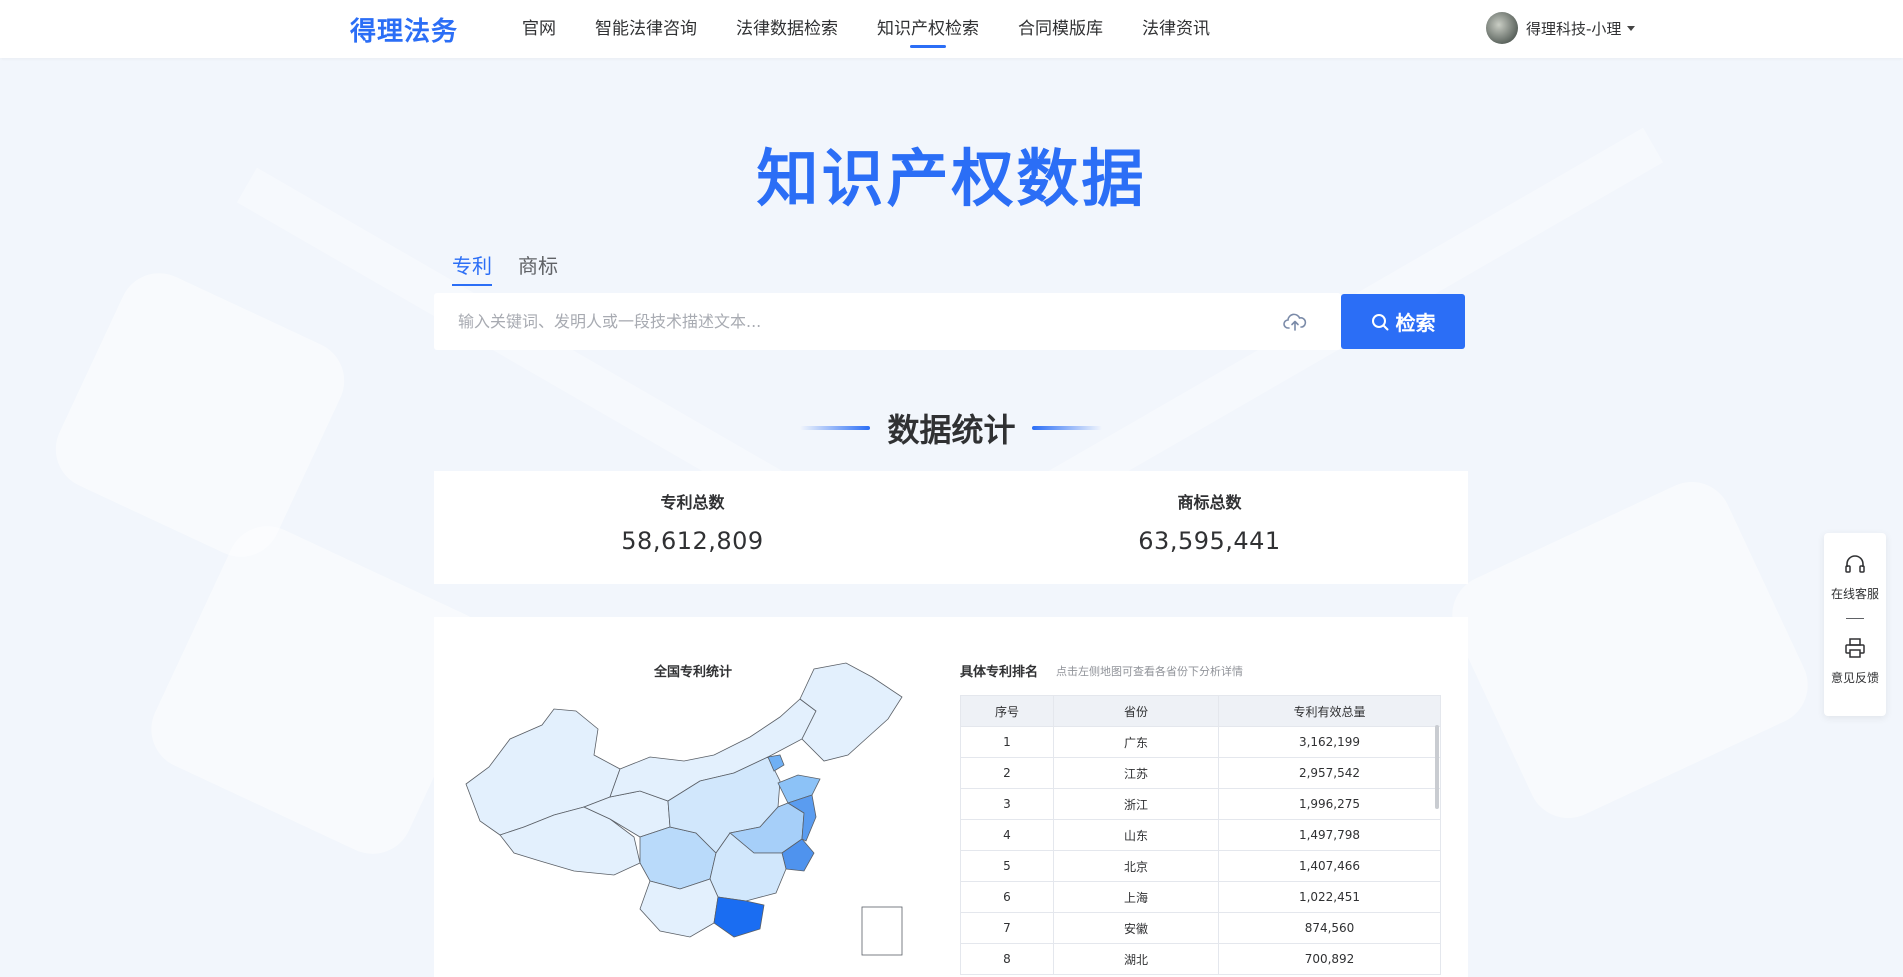  I want to click on search-button-label: 检索, so click(1415, 323).